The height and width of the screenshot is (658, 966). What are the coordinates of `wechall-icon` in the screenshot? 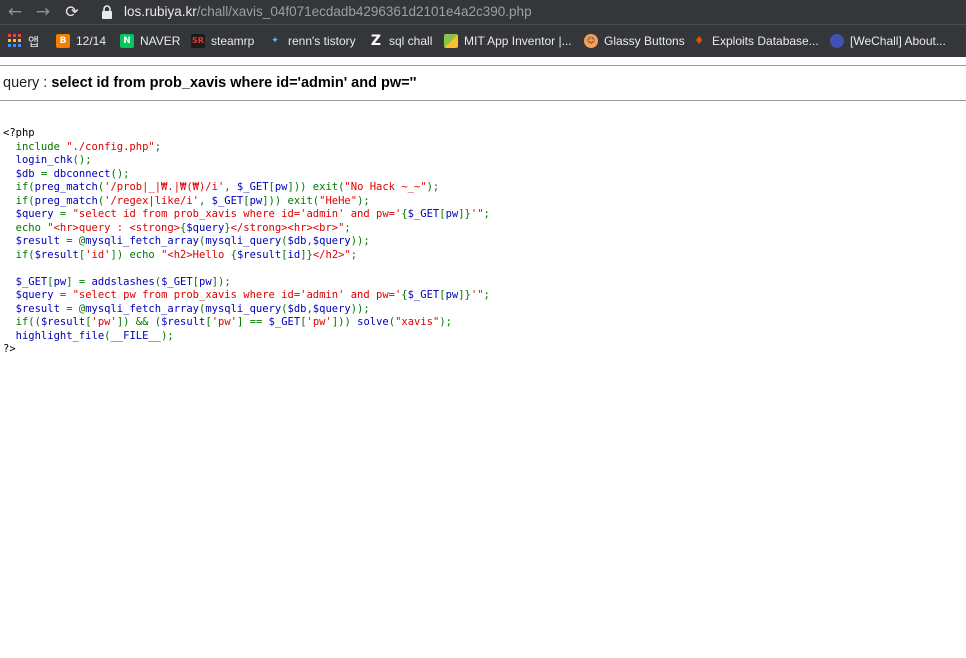 It's located at (837, 41).